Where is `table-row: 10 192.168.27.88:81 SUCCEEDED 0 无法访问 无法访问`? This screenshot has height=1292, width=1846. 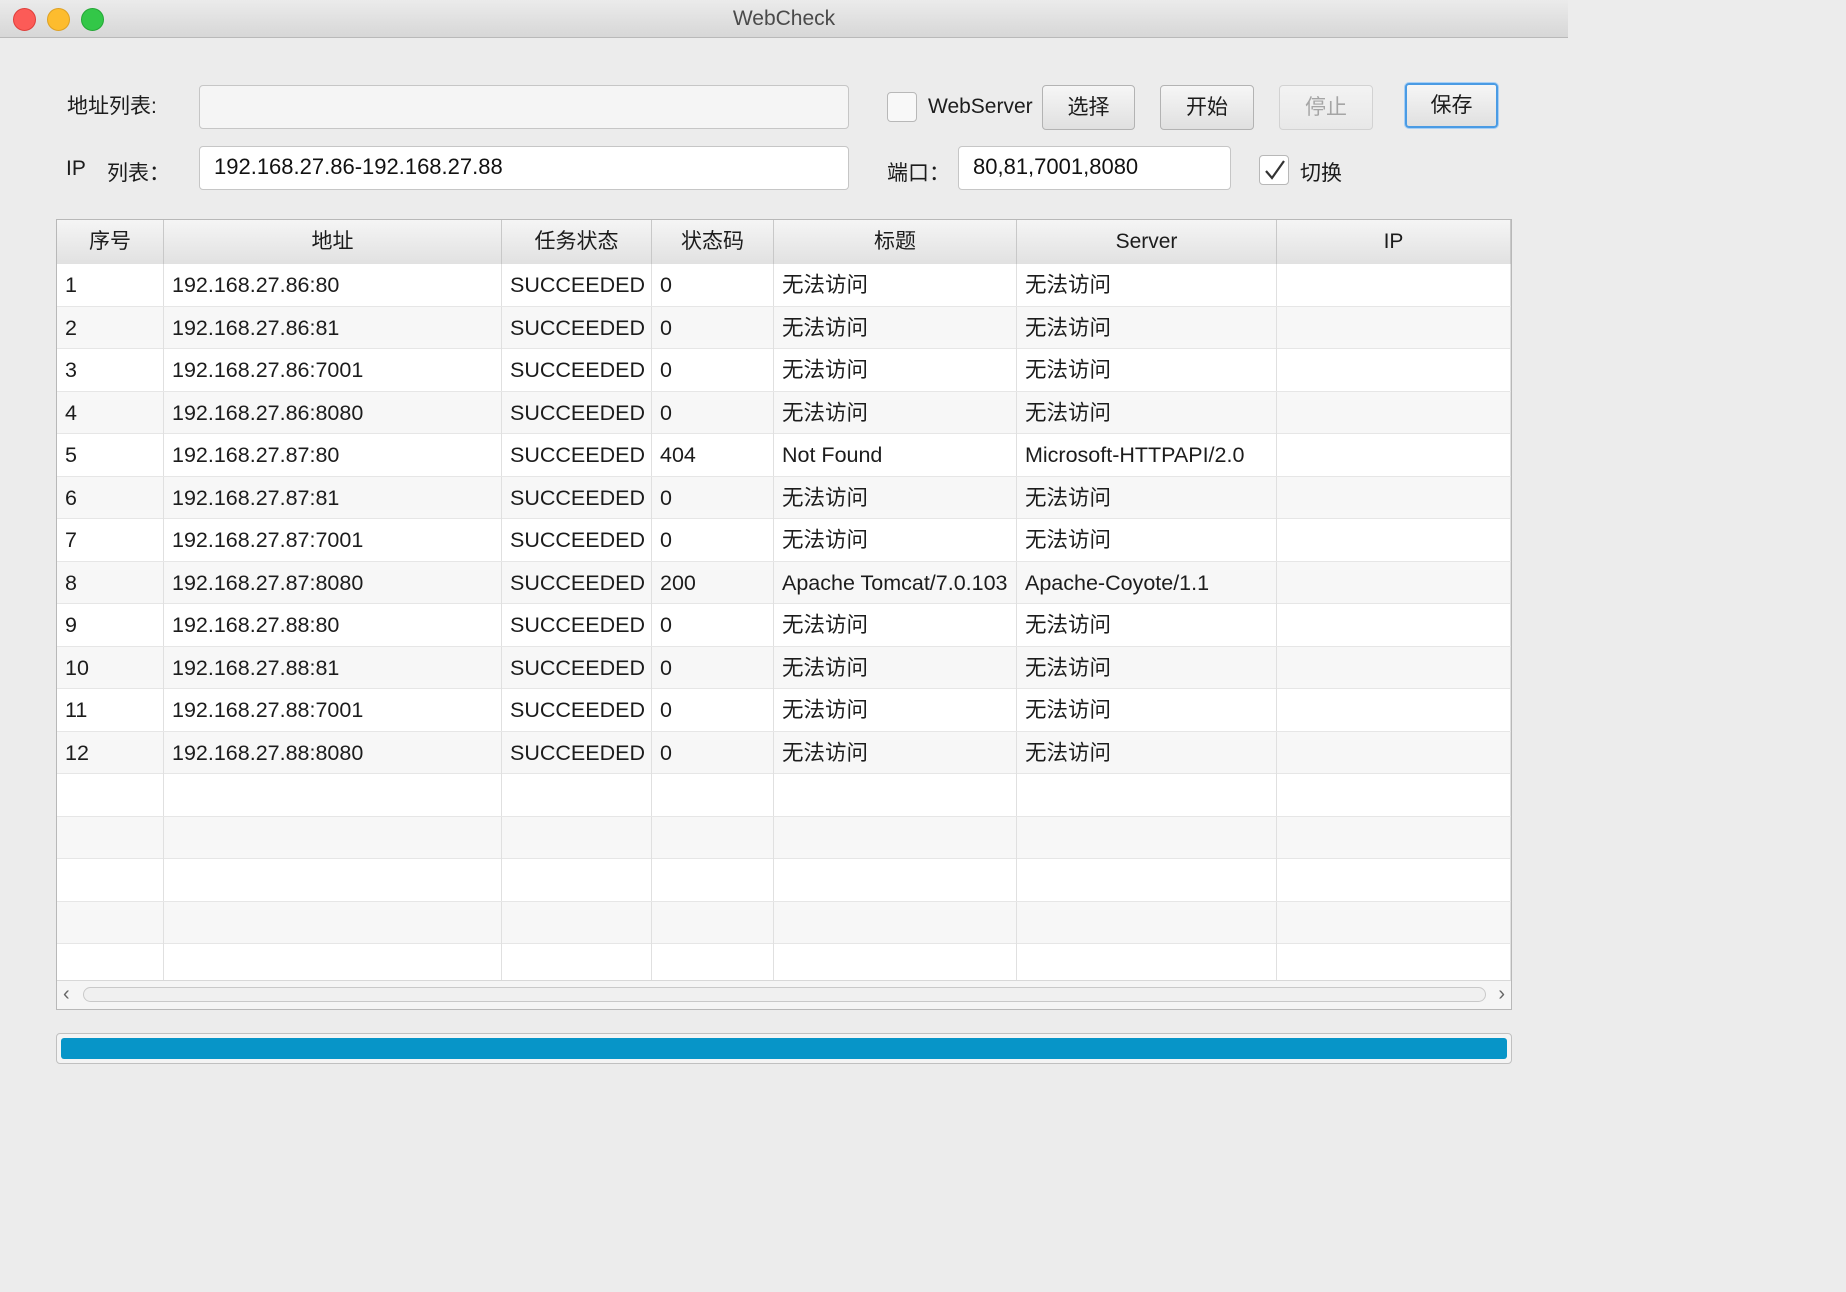
table-row: 10 192.168.27.88:81 SUCCEEDED 0 无法访问 无法访问 is located at coordinates (784, 667).